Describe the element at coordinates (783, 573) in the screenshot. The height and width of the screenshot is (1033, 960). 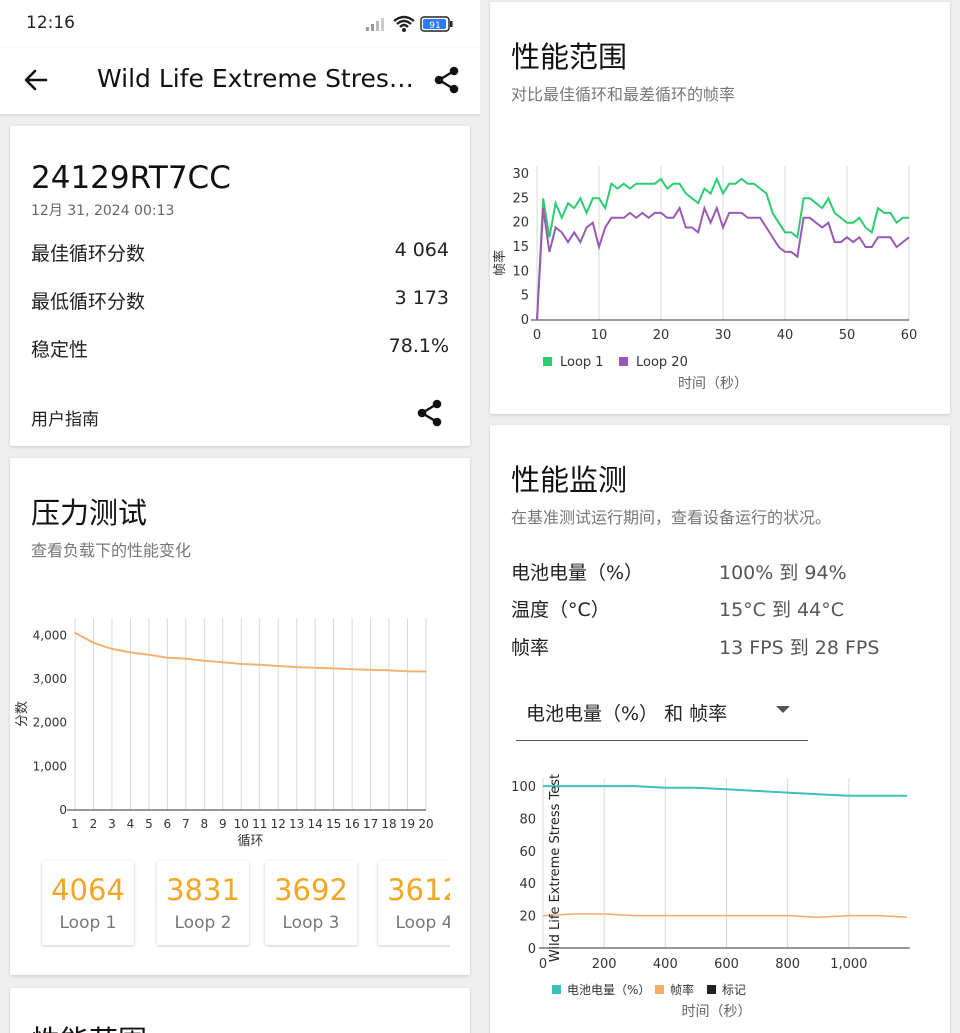
I see `battery-stat-value: 100% 到 94%` at that location.